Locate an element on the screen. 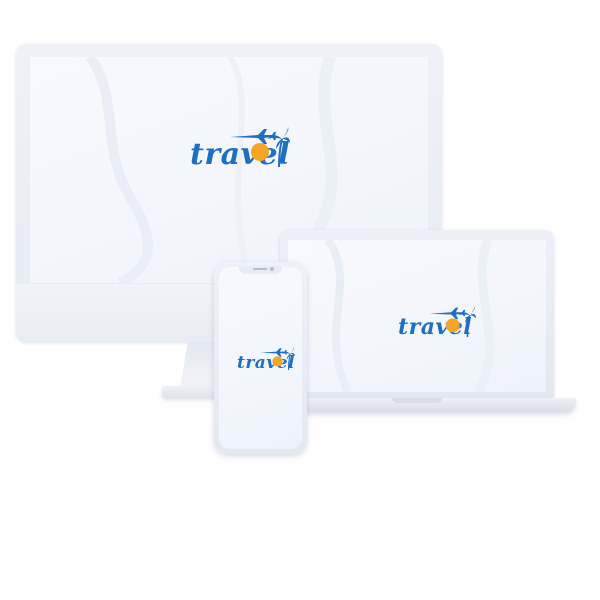  laptop-opening-notch is located at coordinates (417, 400).